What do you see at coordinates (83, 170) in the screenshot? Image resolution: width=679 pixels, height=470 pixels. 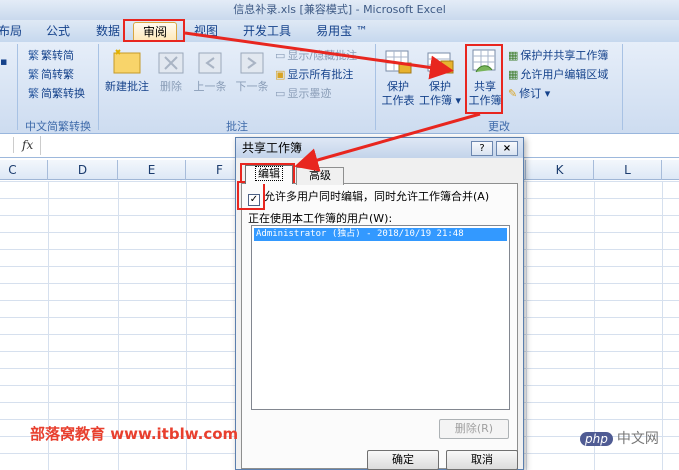 I see `col-header: D` at bounding box center [83, 170].